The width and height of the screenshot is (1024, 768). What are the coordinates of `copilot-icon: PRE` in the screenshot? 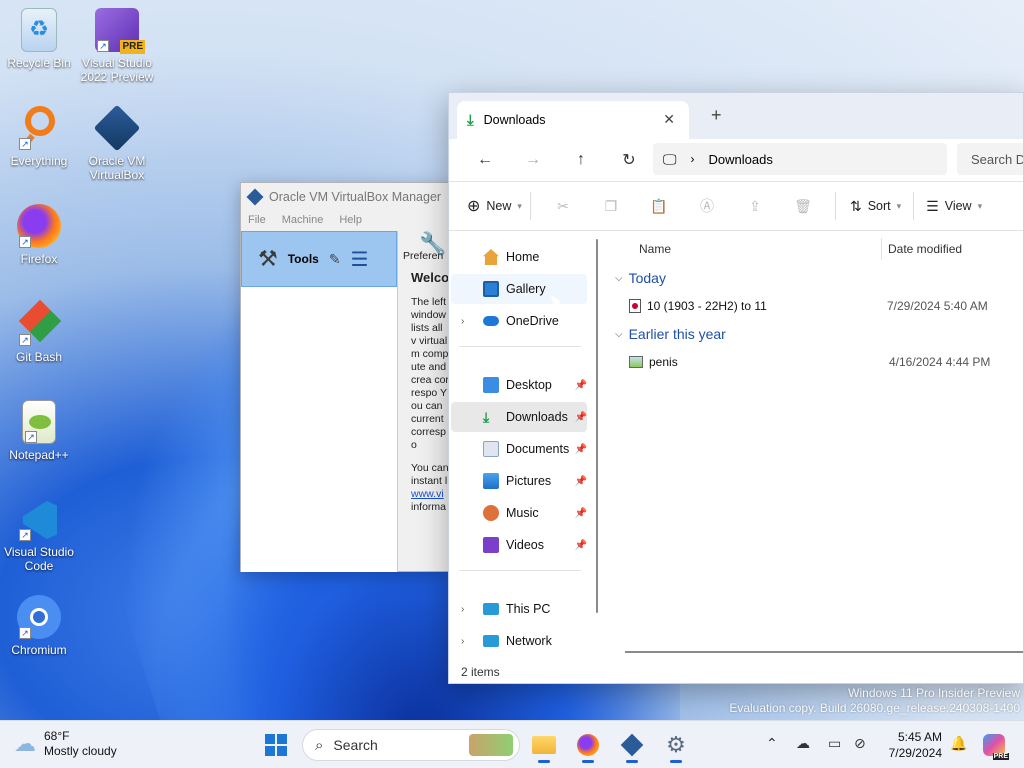 It's located at (996, 747).